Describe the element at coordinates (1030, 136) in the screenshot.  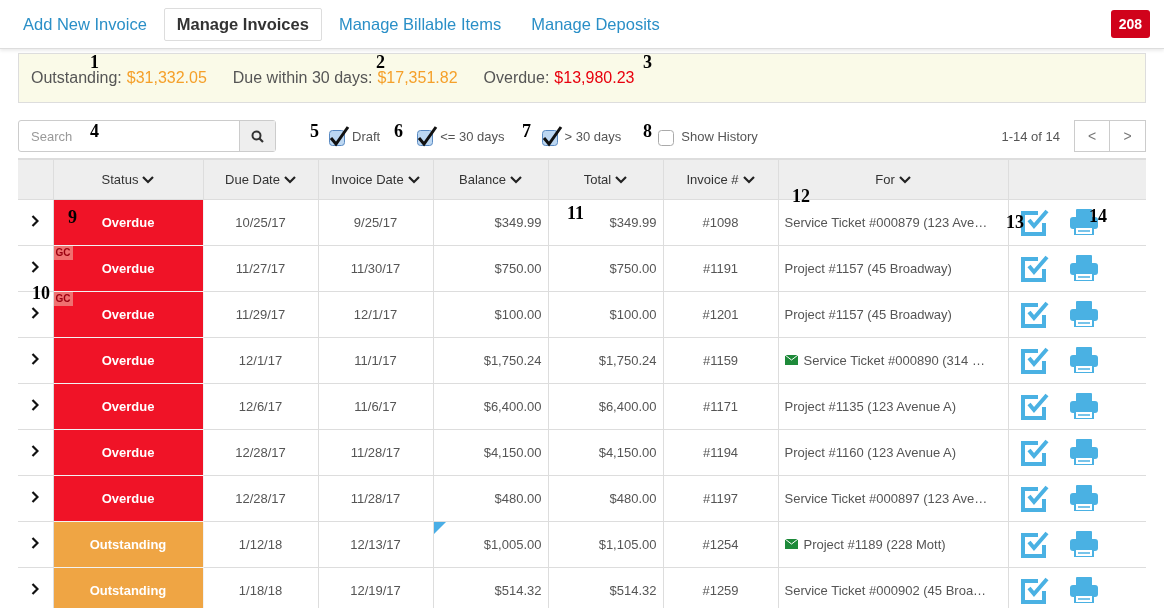
I see `page-range: 1-14 of 14` at that location.